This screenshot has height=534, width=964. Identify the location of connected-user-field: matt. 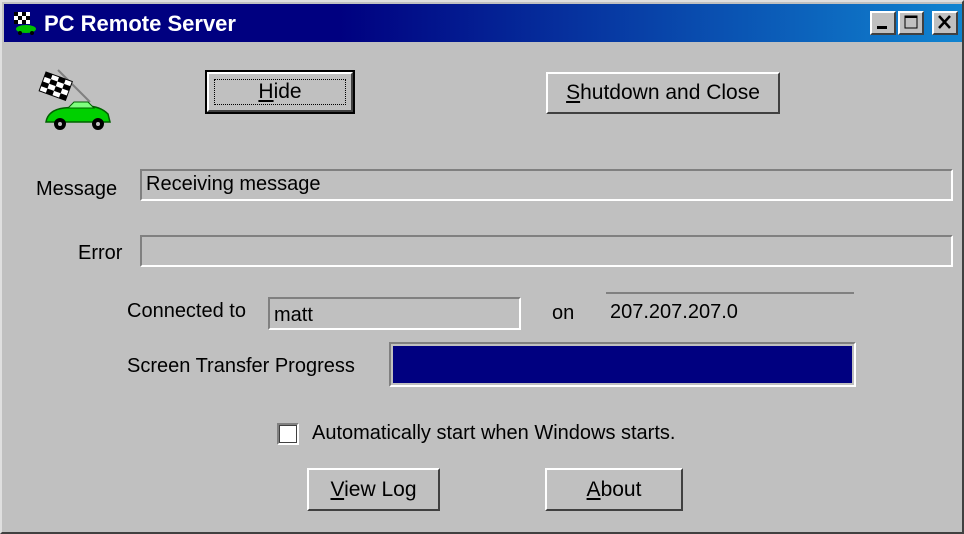
(394, 313).